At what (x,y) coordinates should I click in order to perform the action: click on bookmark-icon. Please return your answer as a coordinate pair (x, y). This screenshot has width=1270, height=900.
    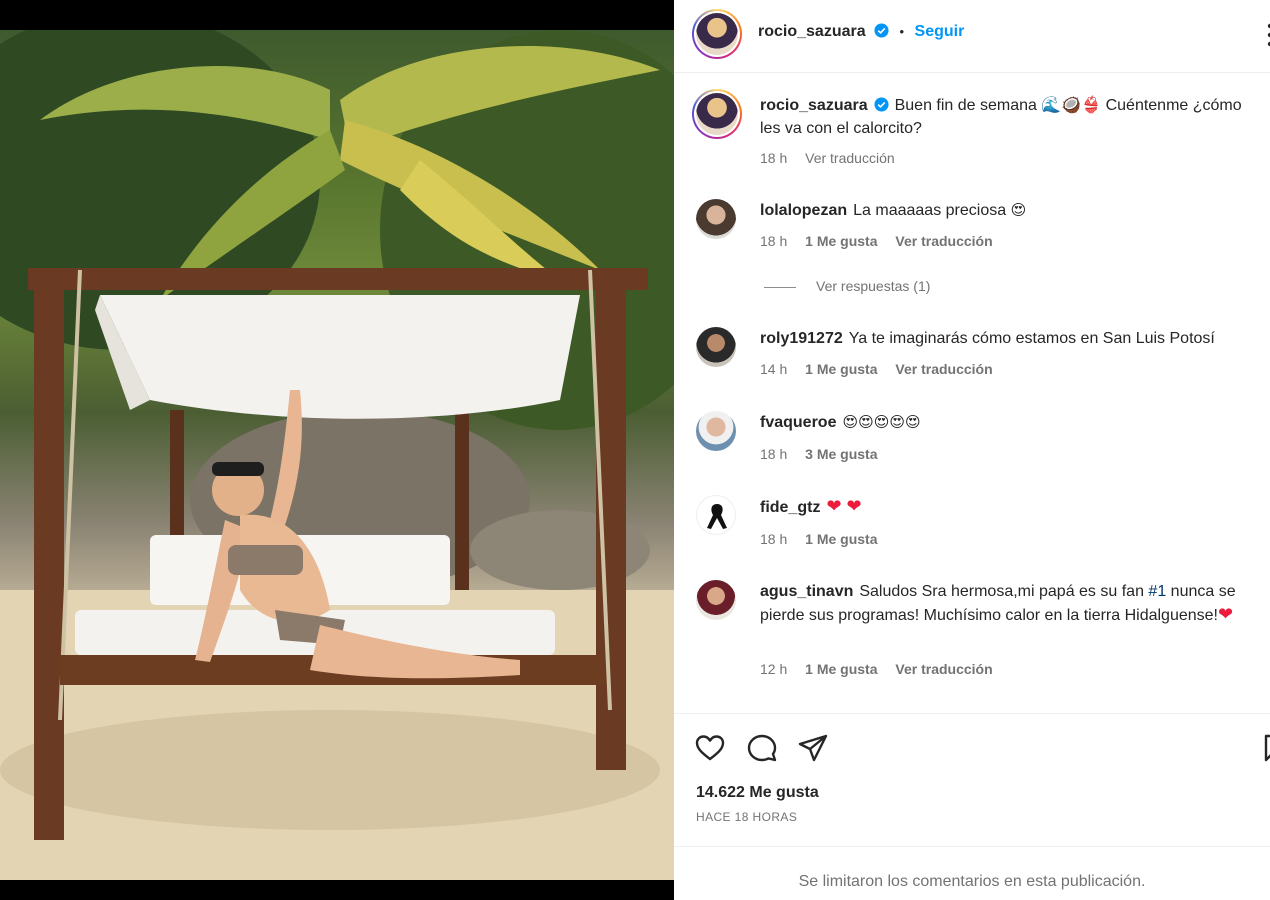
    Looking at the image, I should click on (1267, 748).